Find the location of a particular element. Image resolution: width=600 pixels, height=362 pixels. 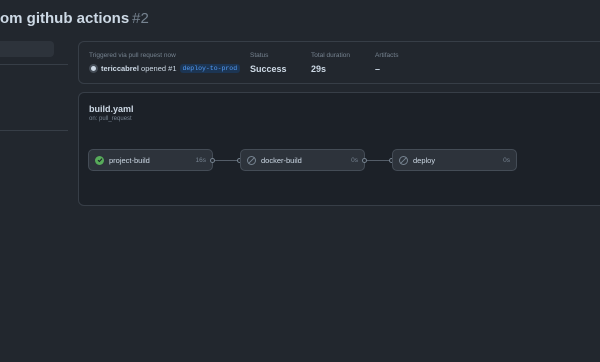

status-label: Status is located at coordinates (259, 55).